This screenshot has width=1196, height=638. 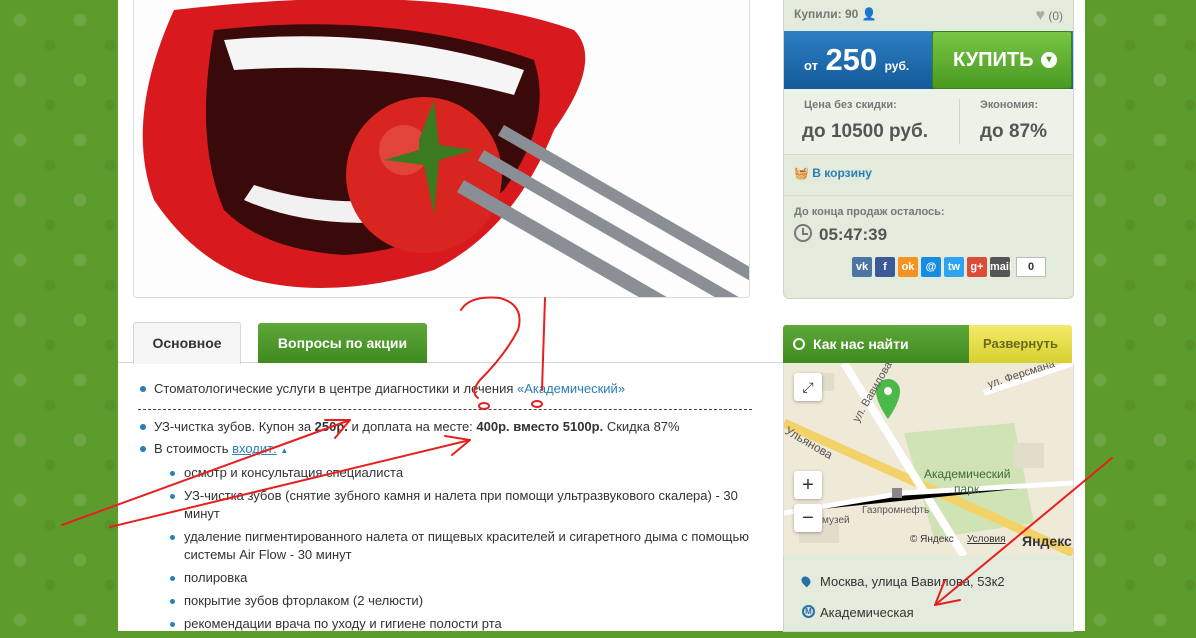 I want to click on price-value: 250, so click(x=851, y=59).